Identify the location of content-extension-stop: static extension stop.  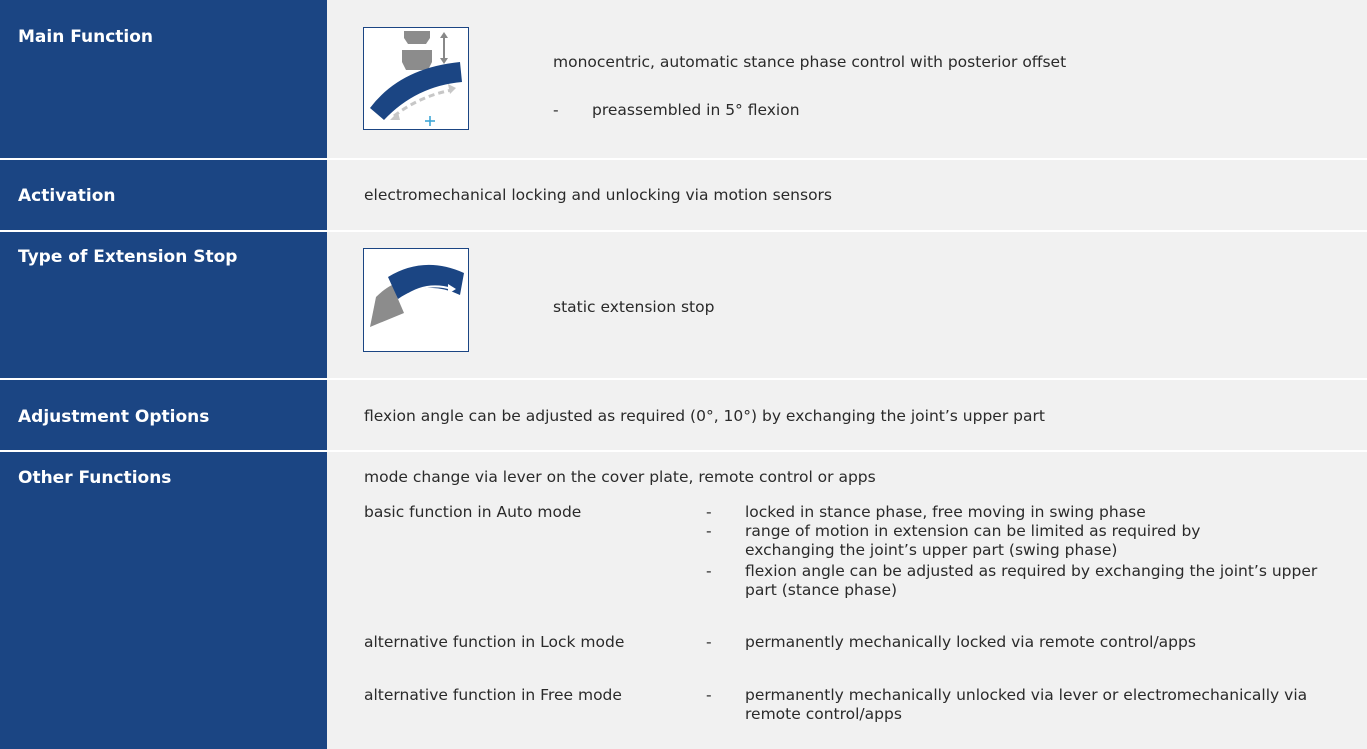
(847, 305).